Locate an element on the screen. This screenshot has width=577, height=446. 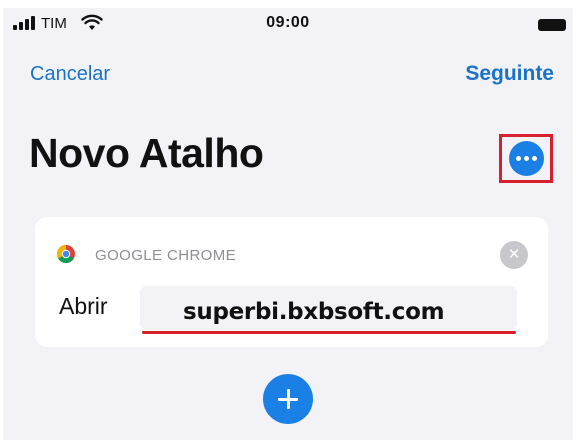
page-title: Novo Atalho is located at coordinates (146, 153).